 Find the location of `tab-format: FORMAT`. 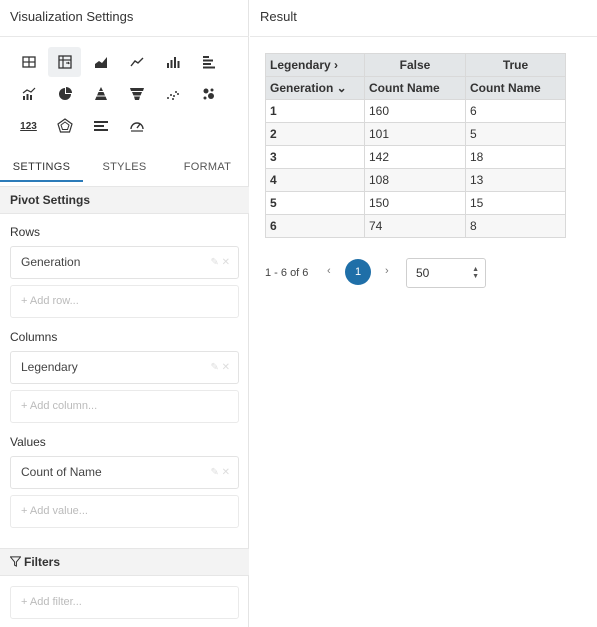

tab-format: FORMAT is located at coordinates (207, 168).